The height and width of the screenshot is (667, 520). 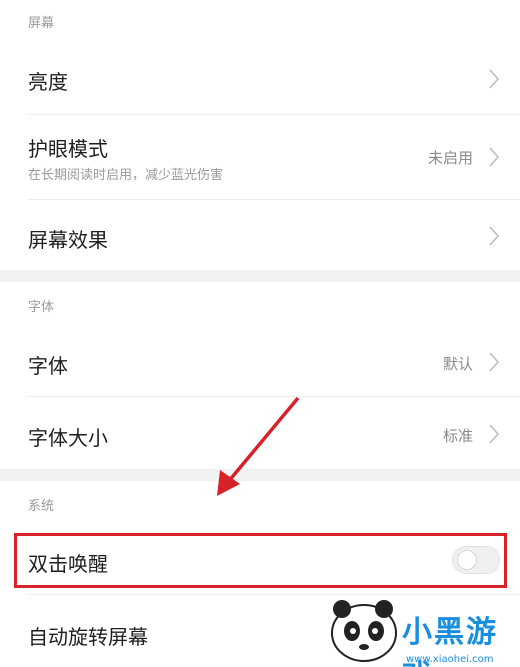 What do you see at coordinates (419, 630) in the screenshot?
I see `watermark: 小黑游戏 www.xiaohei.com` at bounding box center [419, 630].